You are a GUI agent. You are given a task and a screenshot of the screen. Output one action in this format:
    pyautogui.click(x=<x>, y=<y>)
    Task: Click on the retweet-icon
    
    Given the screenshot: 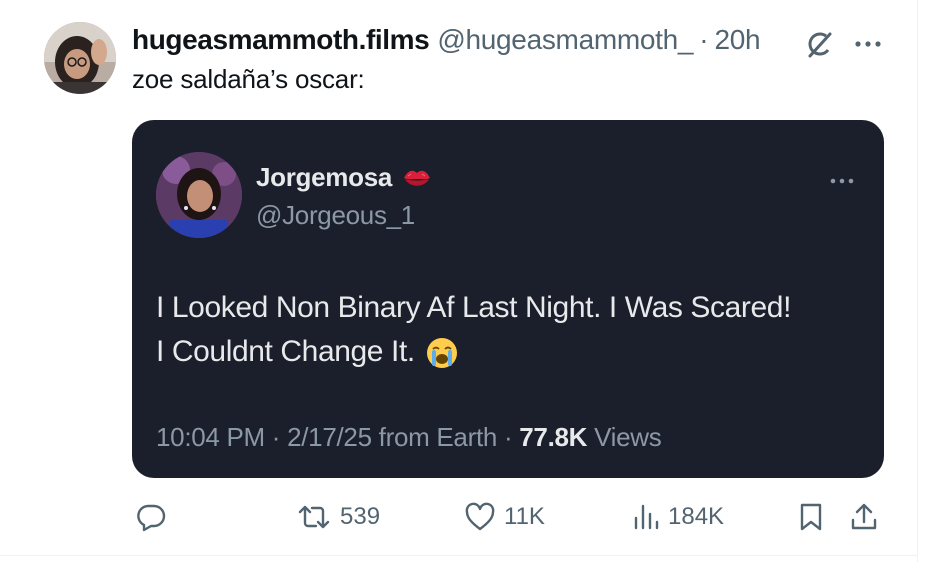 What is the action you would take?
    pyautogui.click(x=314, y=517)
    